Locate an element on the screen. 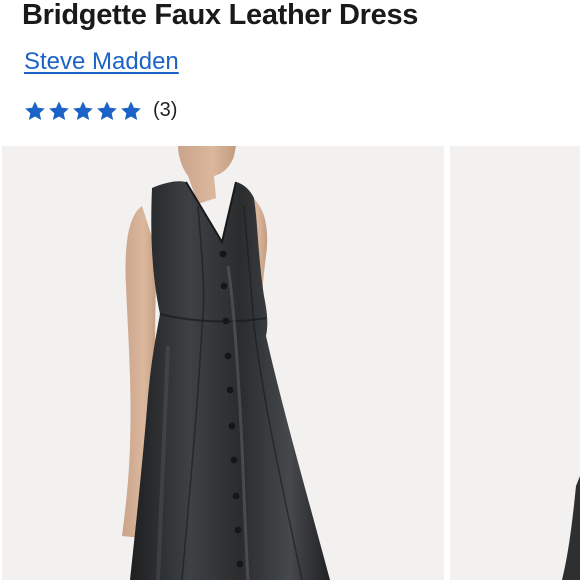 The height and width of the screenshot is (580, 580). product-title: Bridgette Faux Leather Dress is located at coordinates (220, 15).